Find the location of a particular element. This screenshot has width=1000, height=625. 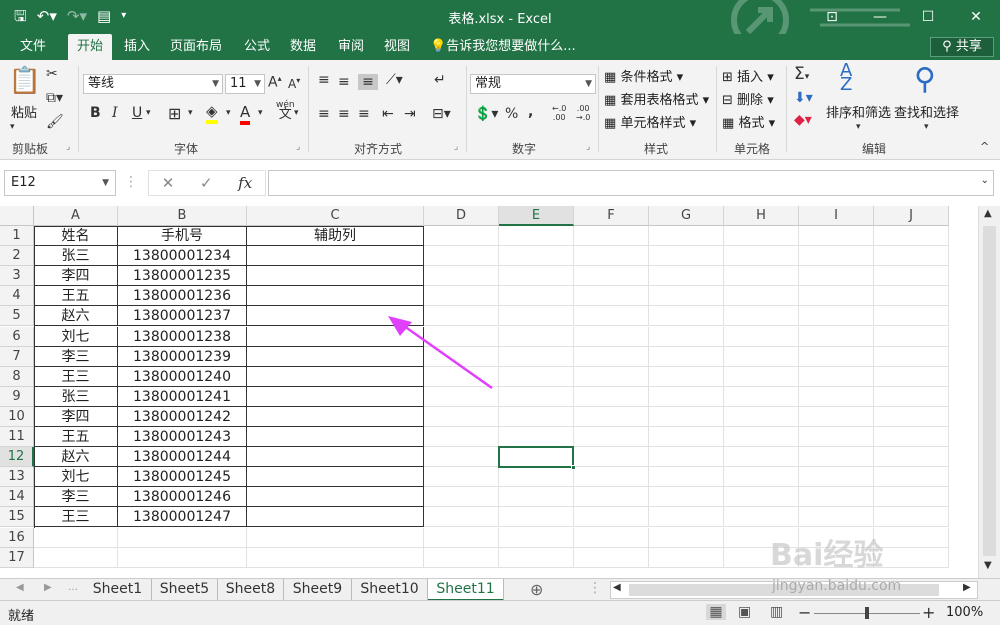

add-sheet-icon: ⊕ is located at coordinates (536, 589).